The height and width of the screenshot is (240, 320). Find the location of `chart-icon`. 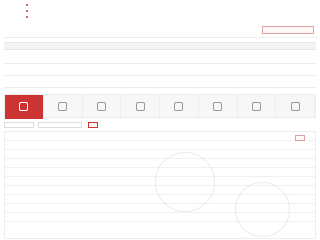

chart-icon is located at coordinates (63, 106).